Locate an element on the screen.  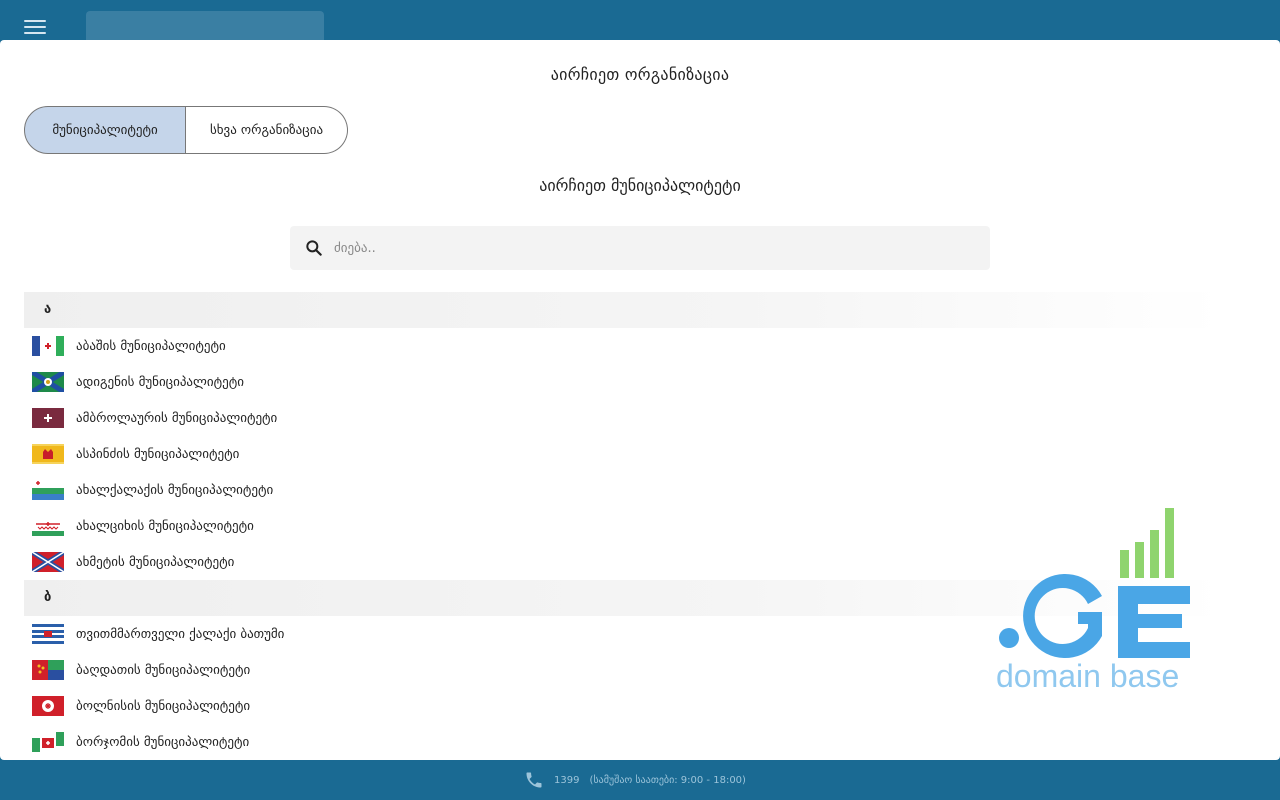
ge-domain-base-logo: domain base is located at coordinates (1095, 603).